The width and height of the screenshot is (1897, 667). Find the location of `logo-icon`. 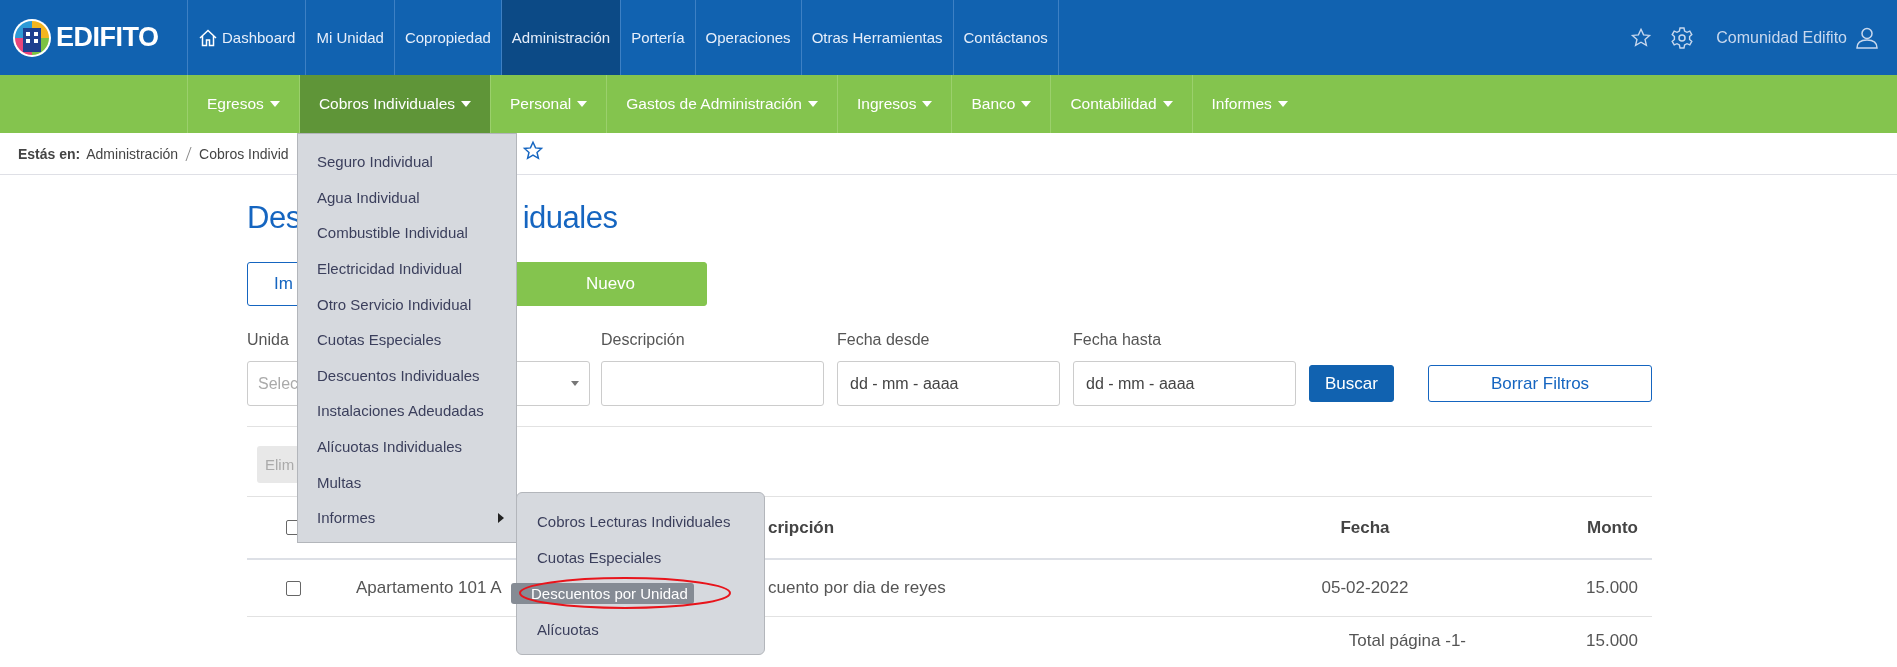

logo-icon is located at coordinates (32, 37).